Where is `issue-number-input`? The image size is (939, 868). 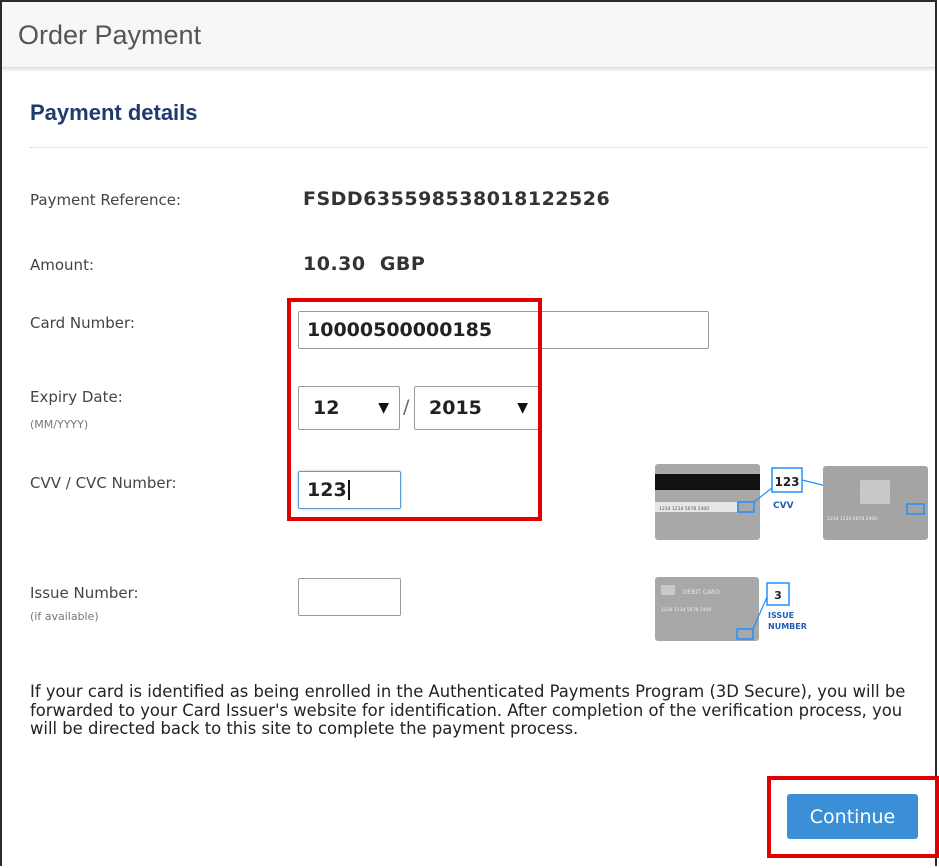 issue-number-input is located at coordinates (349, 597).